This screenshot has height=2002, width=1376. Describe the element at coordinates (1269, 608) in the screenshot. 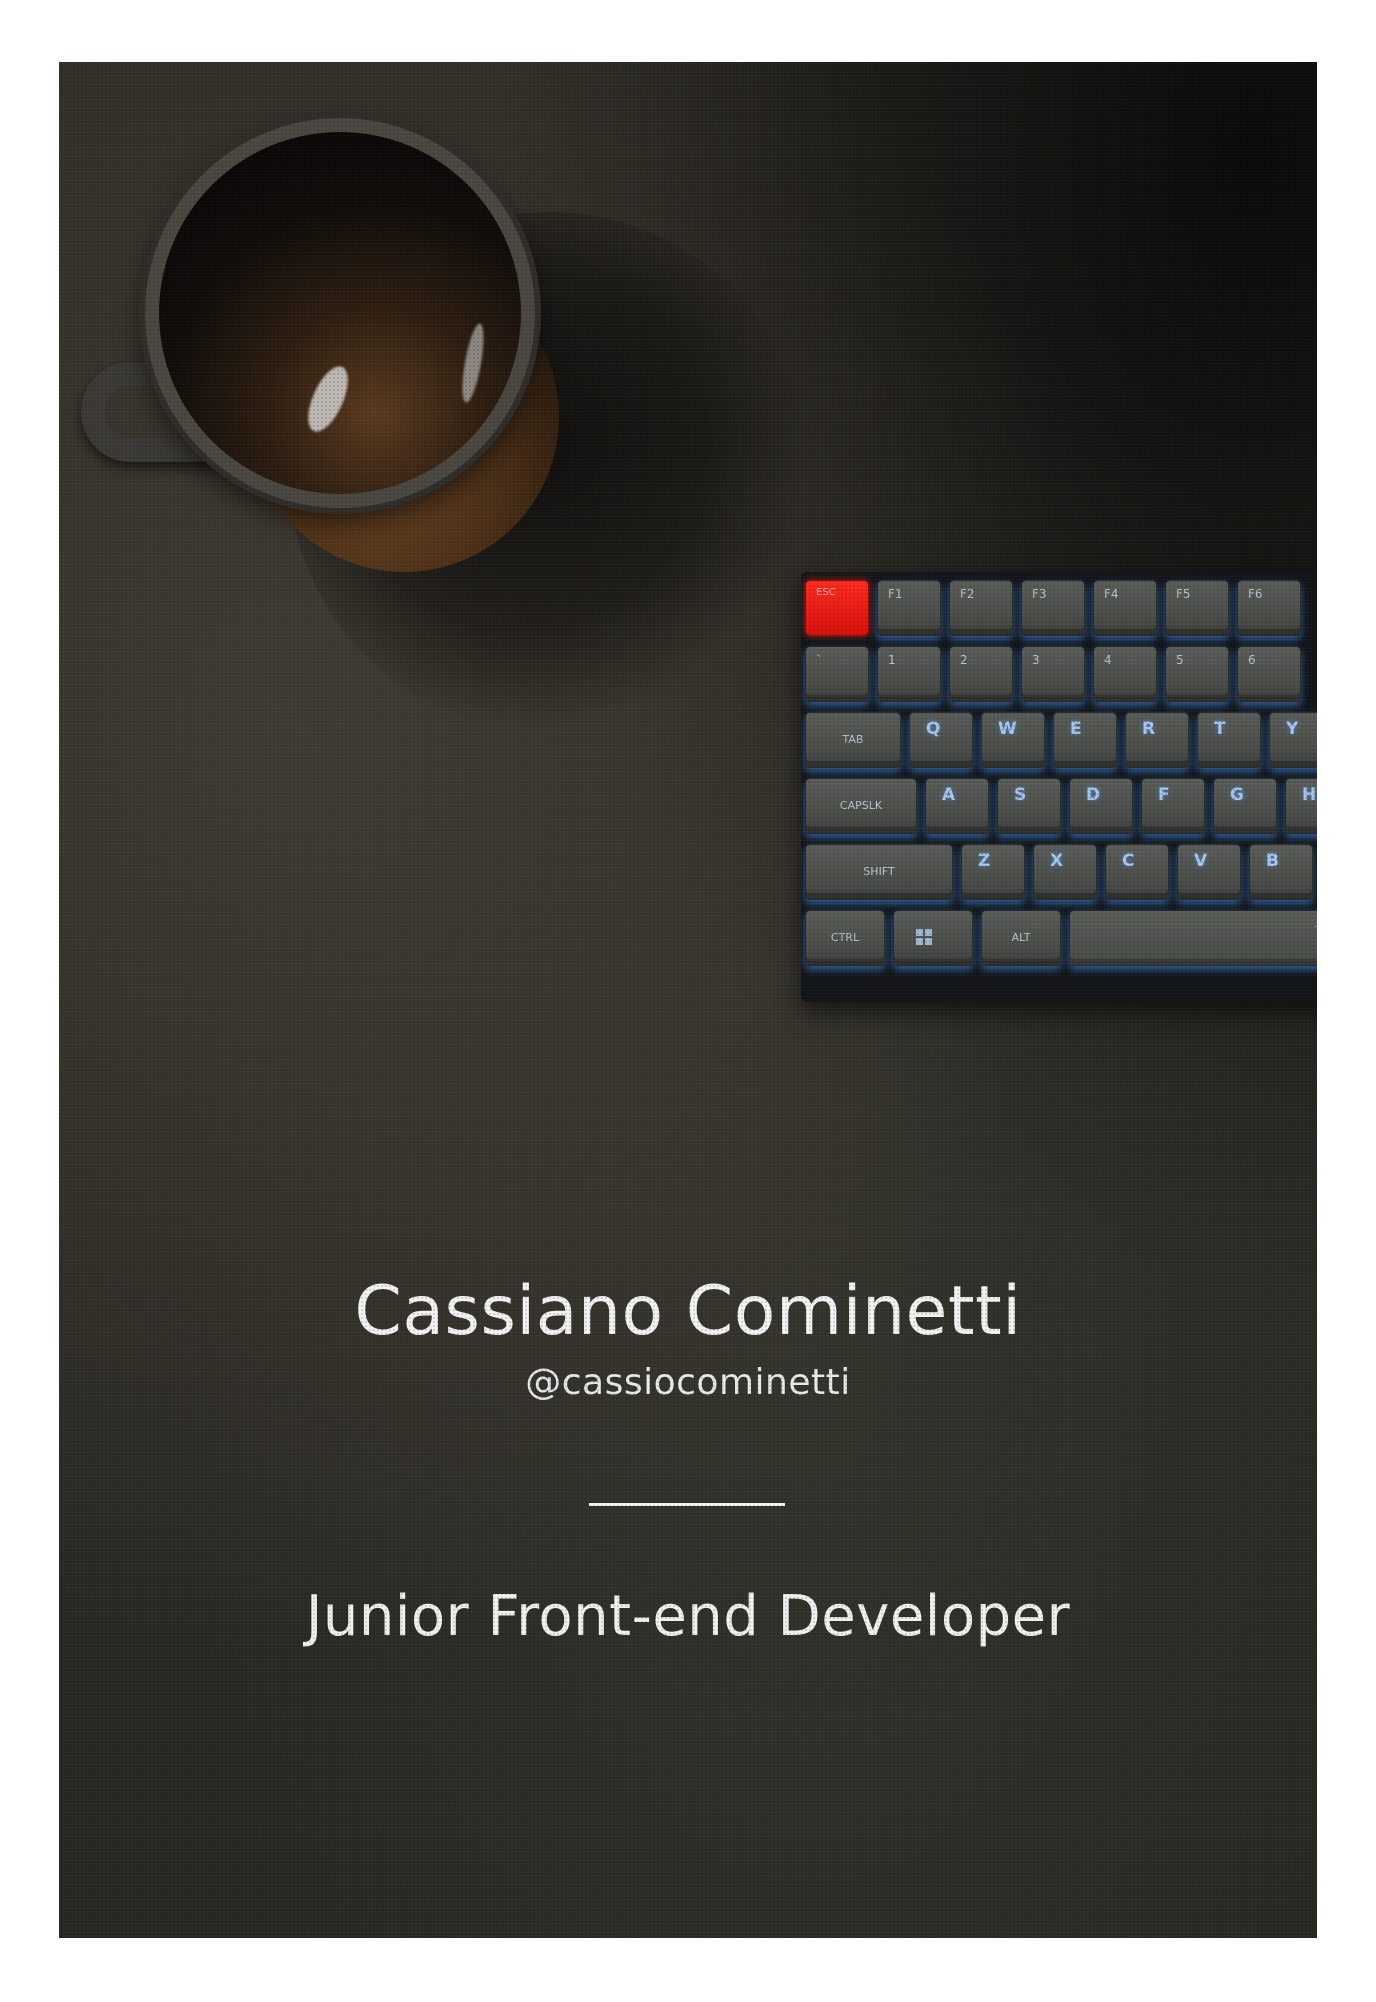

I see `key-f6: F6` at that location.